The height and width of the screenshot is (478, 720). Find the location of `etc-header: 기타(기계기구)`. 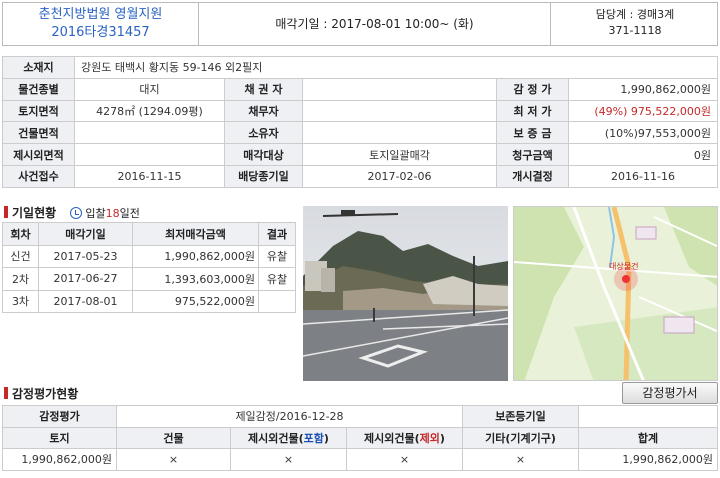

etc-header: 기타(기계기구) is located at coordinates (520, 437).